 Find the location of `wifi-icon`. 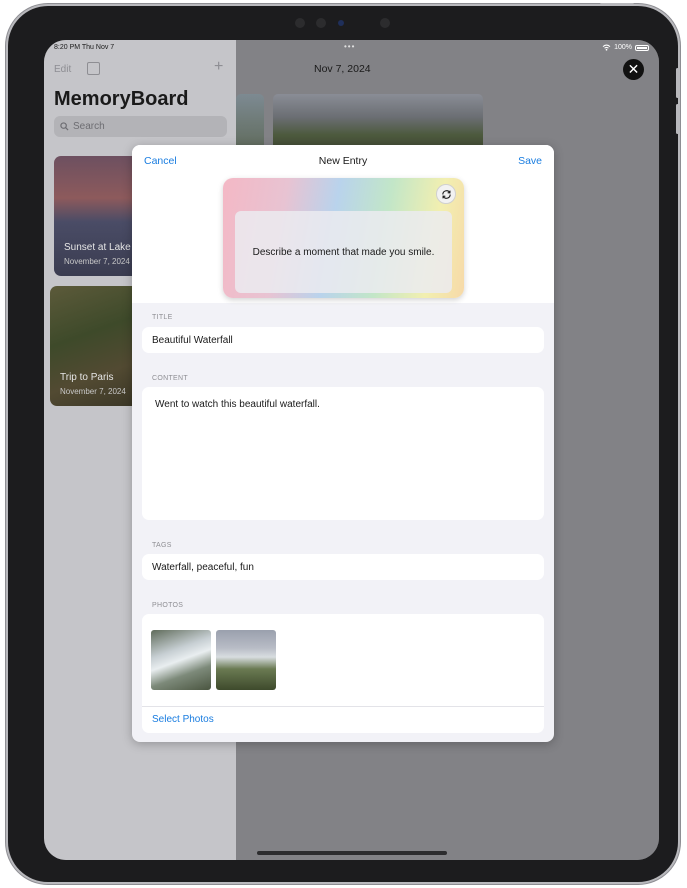

wifi-icon is located at coordinates (606, 47).